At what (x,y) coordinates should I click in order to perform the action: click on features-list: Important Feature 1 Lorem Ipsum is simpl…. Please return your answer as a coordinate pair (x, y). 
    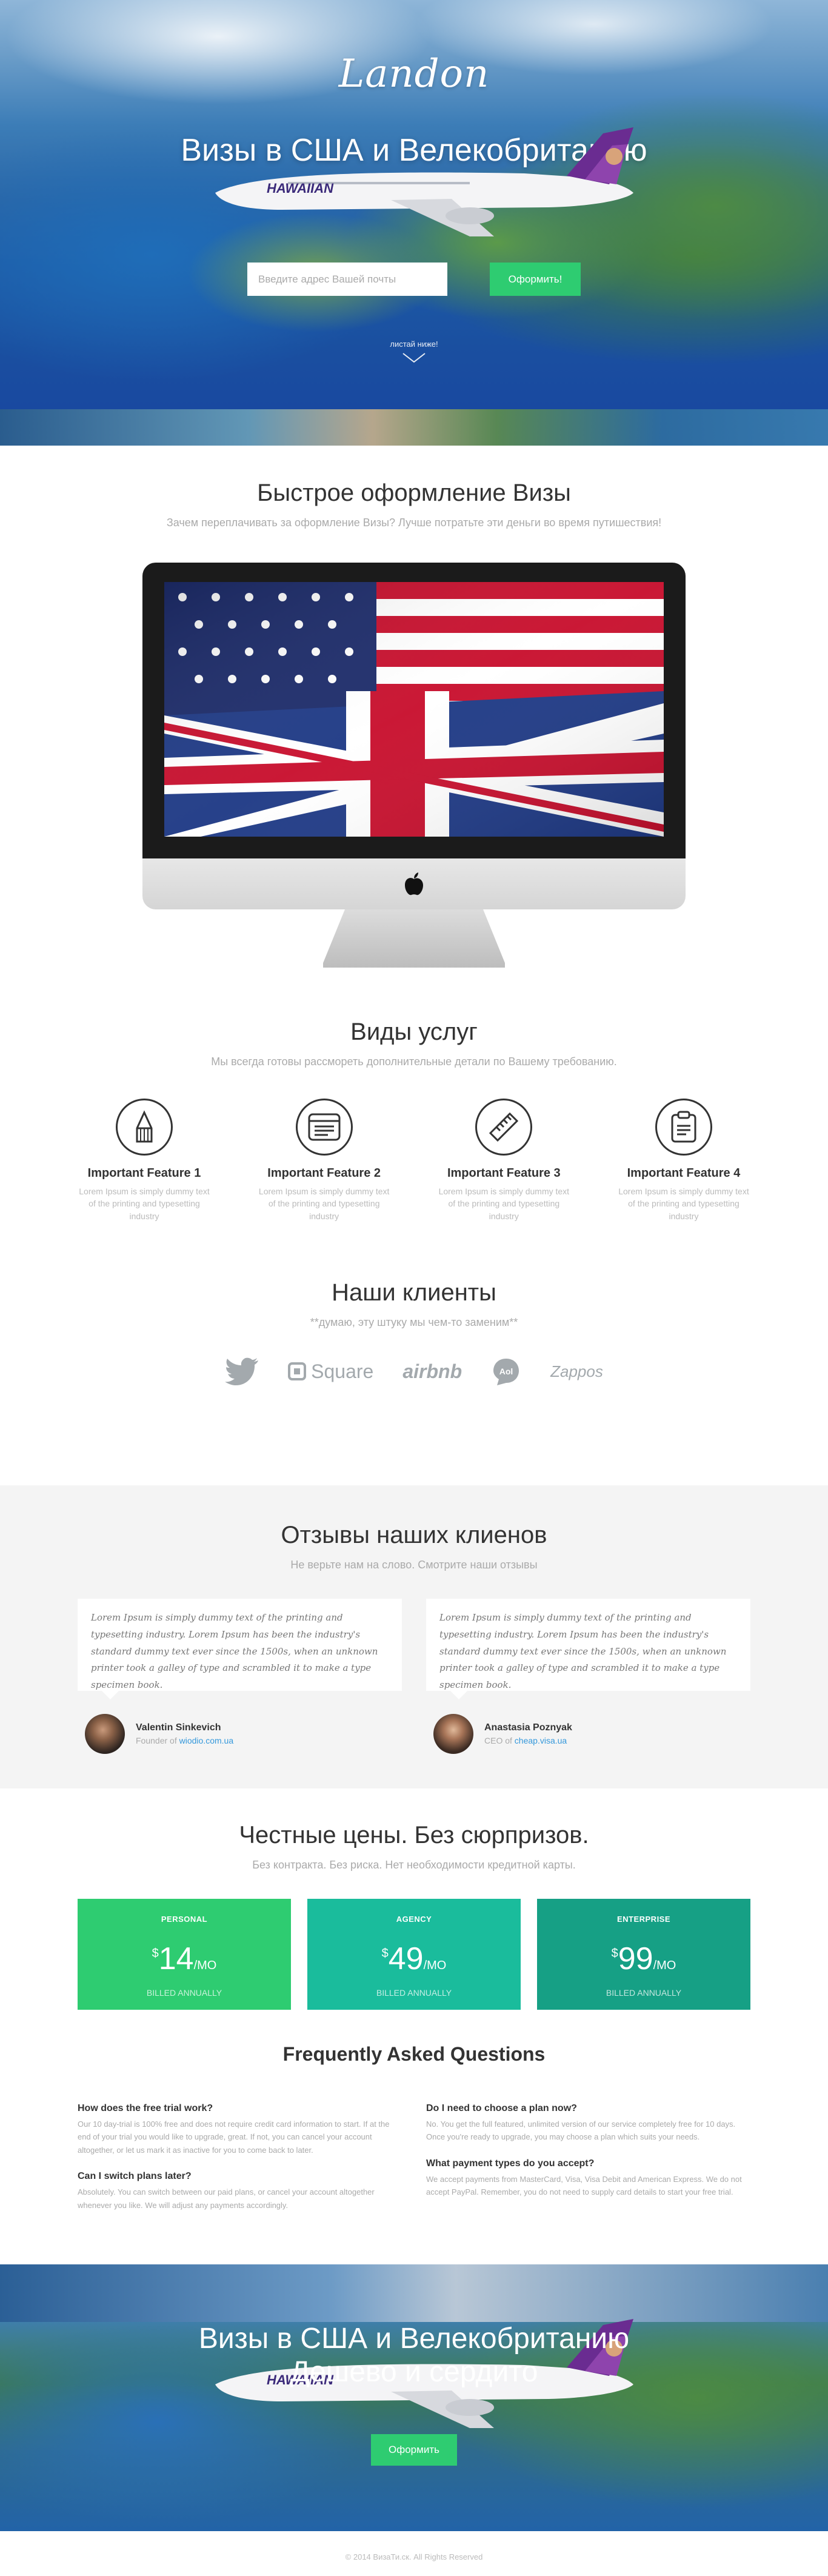
    Looking at the image, I should click on (414, 1160).